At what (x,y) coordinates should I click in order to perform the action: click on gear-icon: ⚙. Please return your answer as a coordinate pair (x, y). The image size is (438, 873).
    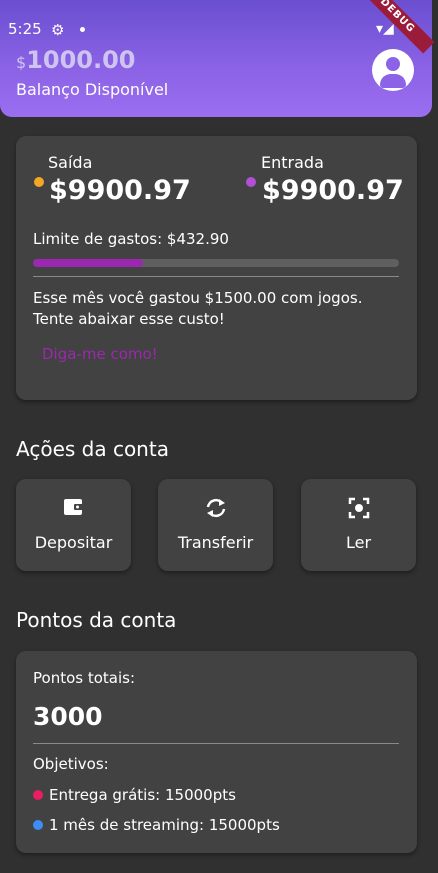
    Looking at the image, I should click on (58, 30).